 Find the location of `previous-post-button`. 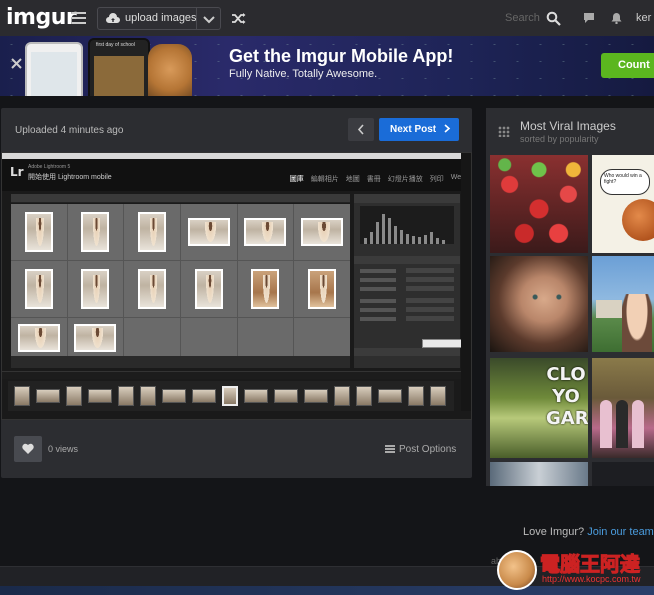

previous-post-button is located at coordinates (361, 129).